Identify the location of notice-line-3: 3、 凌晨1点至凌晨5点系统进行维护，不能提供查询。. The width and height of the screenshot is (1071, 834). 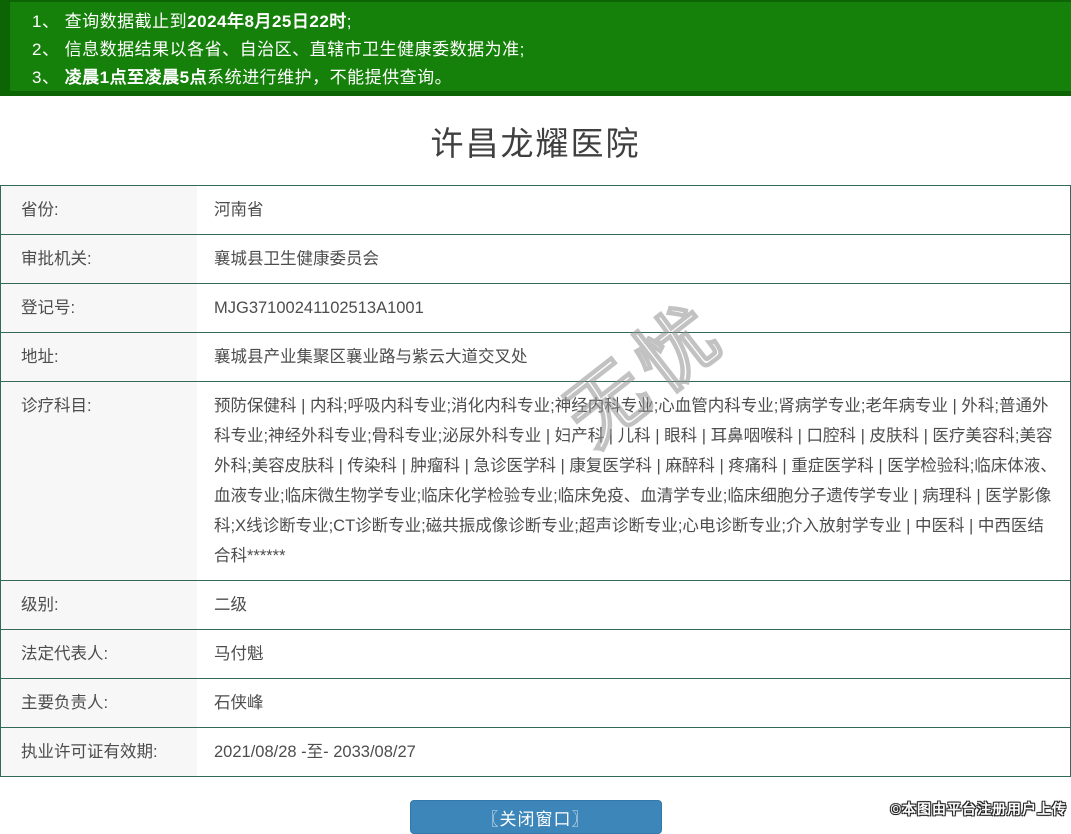
(551, 78).